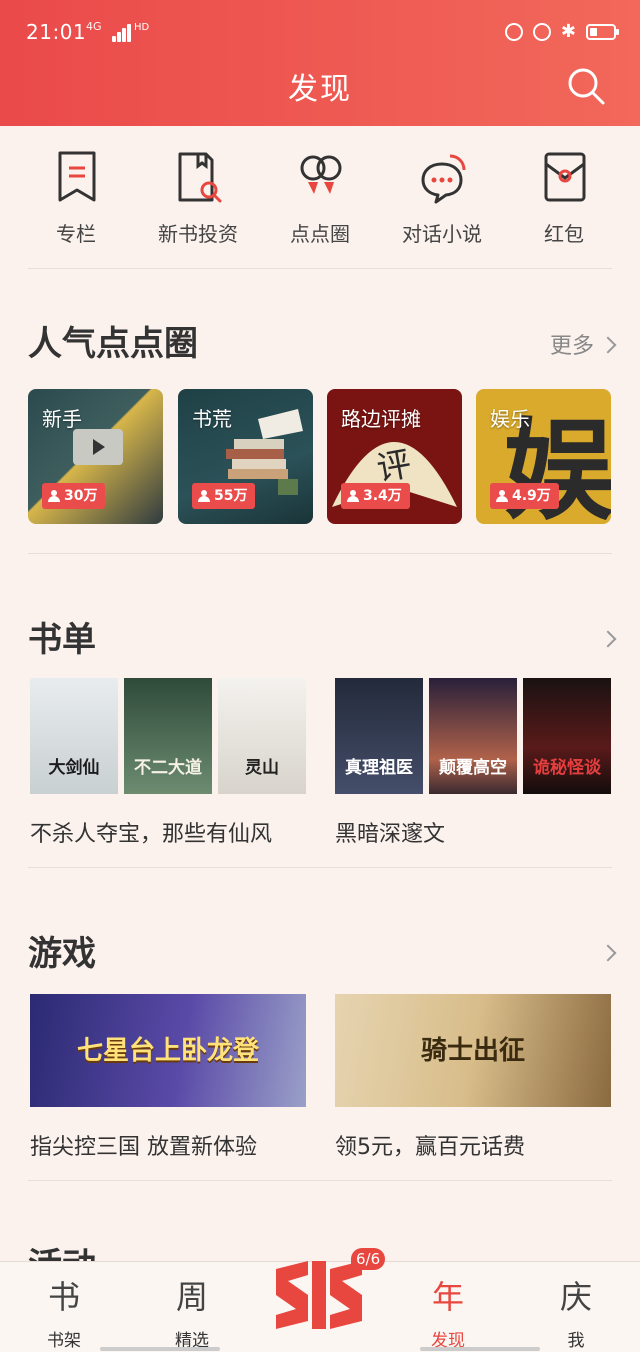 This screenshot has width=640, height=1352. Describe the element at coordinates (143, 1145) in the screenshot. I see `game-title: 指尖控三国 放置新体验` at that location.